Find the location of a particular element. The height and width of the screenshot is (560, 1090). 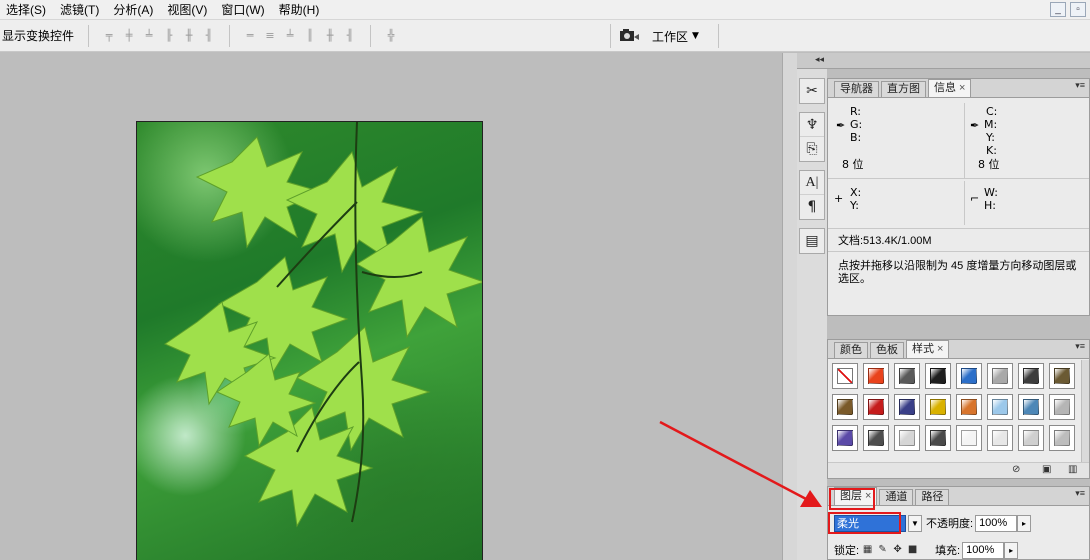

distribute-top-icon: ═ is located at coordinates (250, 36).